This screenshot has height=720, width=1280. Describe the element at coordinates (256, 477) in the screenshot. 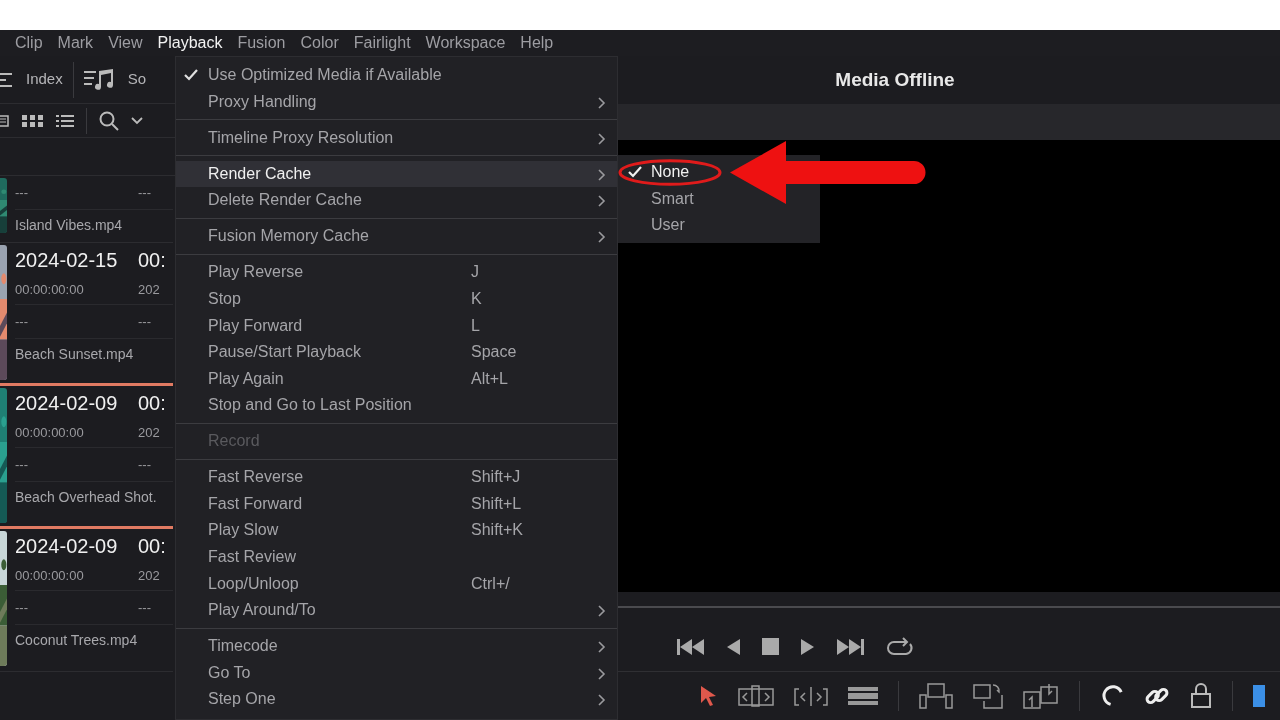

I see `menu-item-label: Fast Reverse` at that location.